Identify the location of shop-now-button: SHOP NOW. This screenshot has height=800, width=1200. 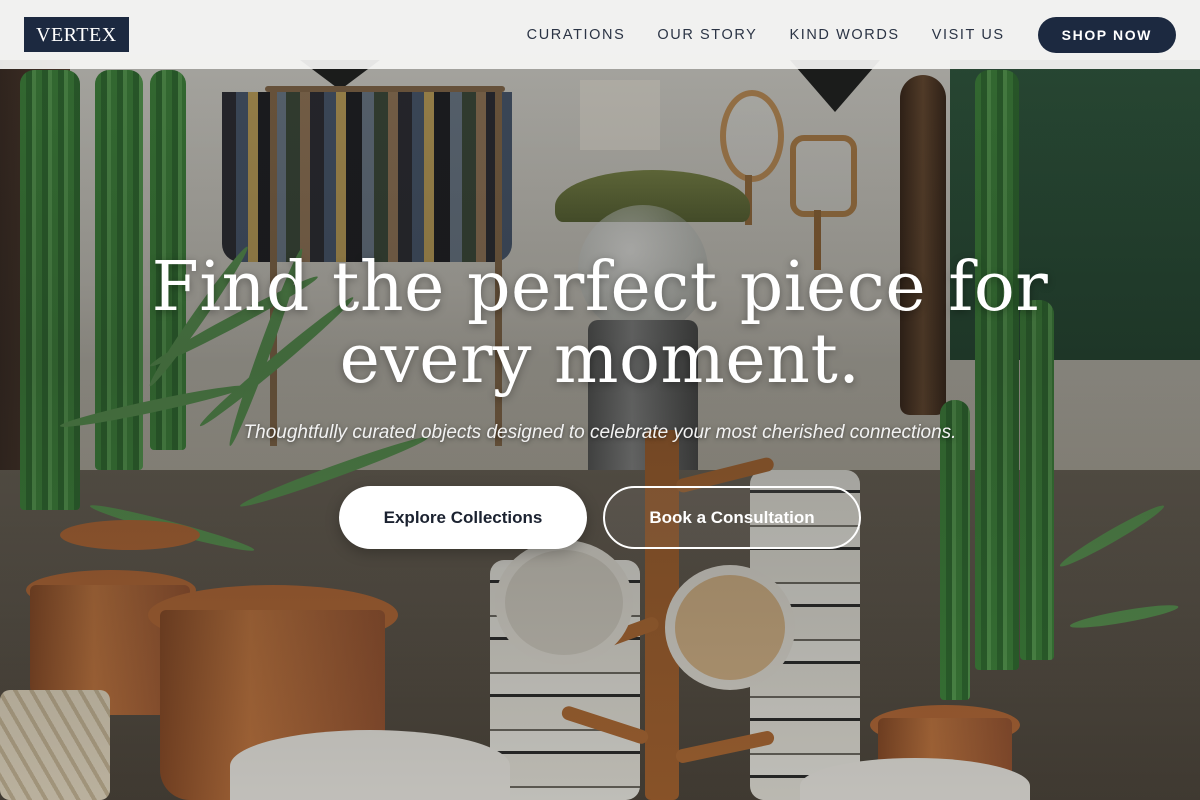
(1106, 34).